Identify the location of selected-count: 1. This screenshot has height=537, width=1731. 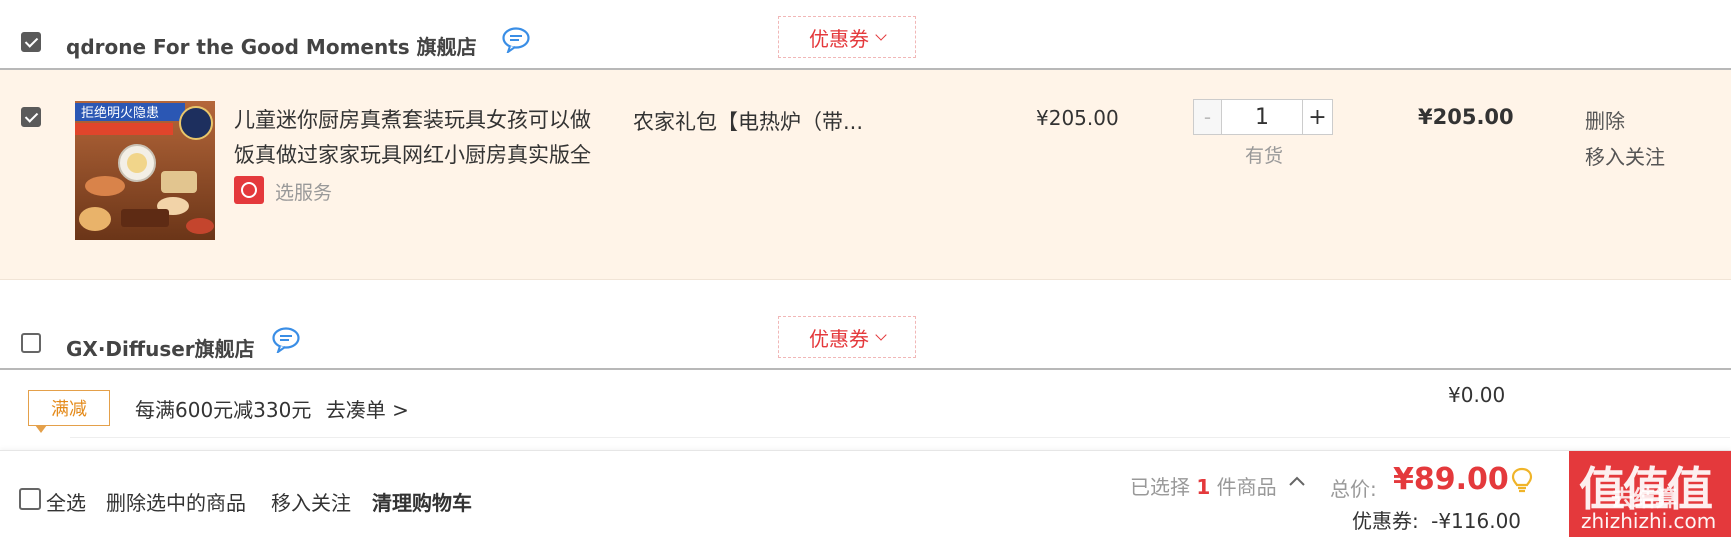
(1203, 487).